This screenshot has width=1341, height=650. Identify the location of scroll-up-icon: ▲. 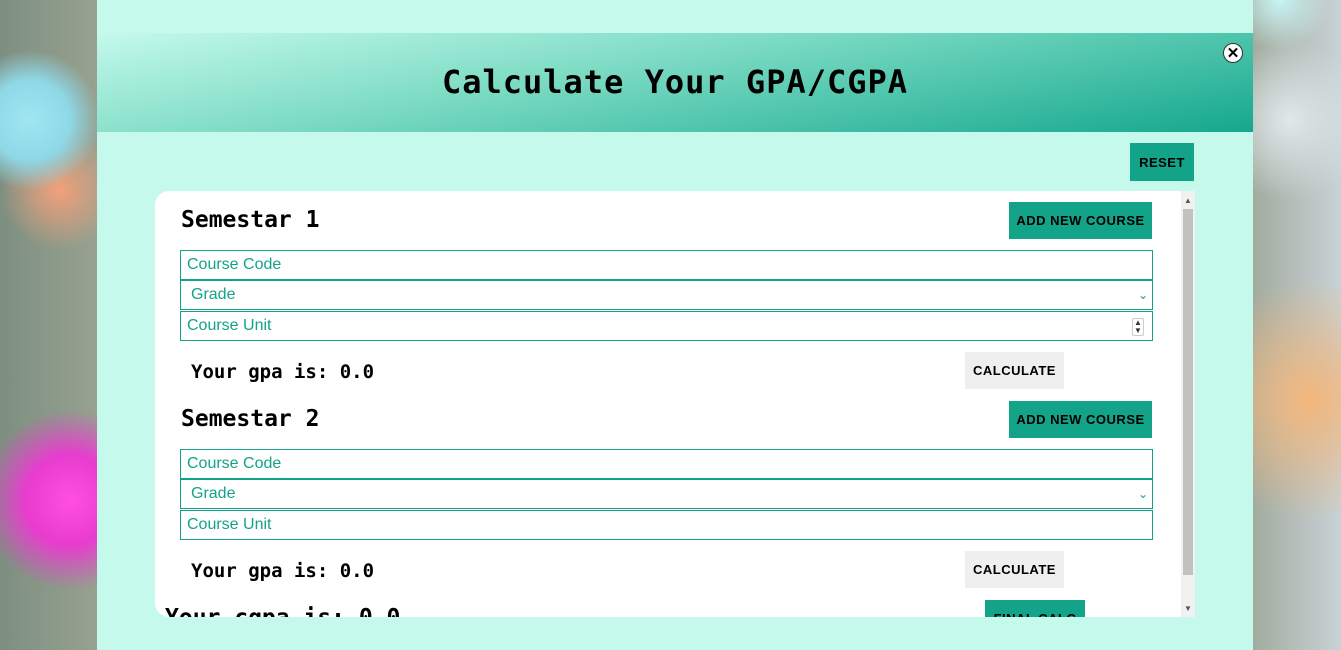
(1188, 200).